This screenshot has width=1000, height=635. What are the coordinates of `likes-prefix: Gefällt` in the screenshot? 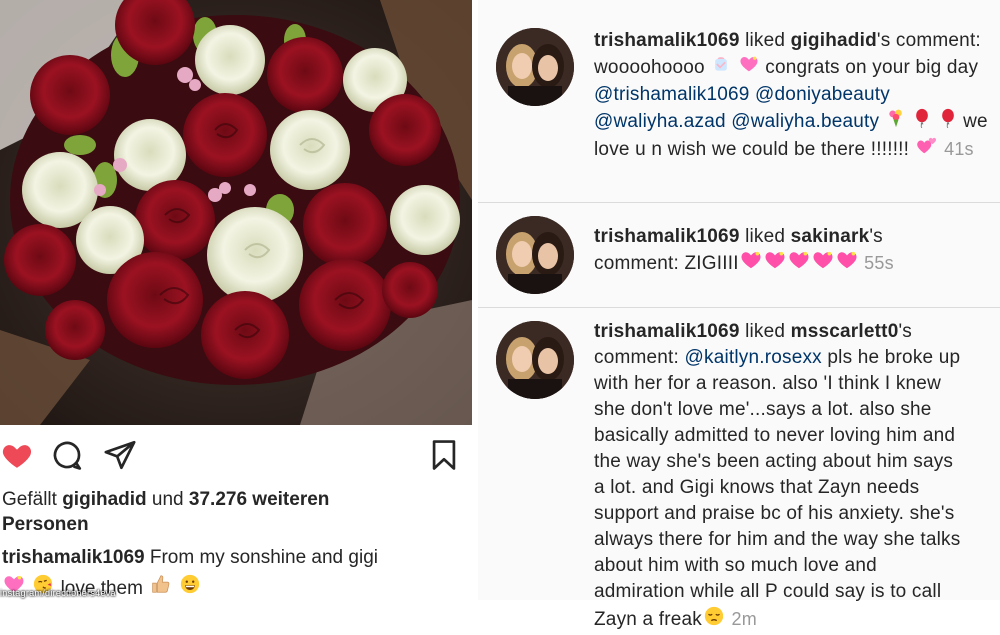 It's located at (29, 499).